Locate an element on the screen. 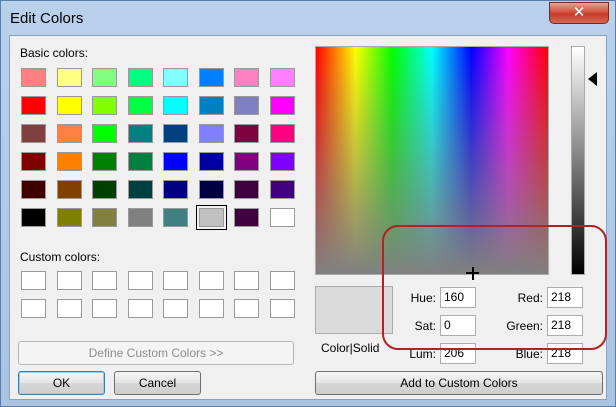 This screenshot has height=407, width=616. title-bar: Edit Colors ✕ is located at coordinates (308, 18).